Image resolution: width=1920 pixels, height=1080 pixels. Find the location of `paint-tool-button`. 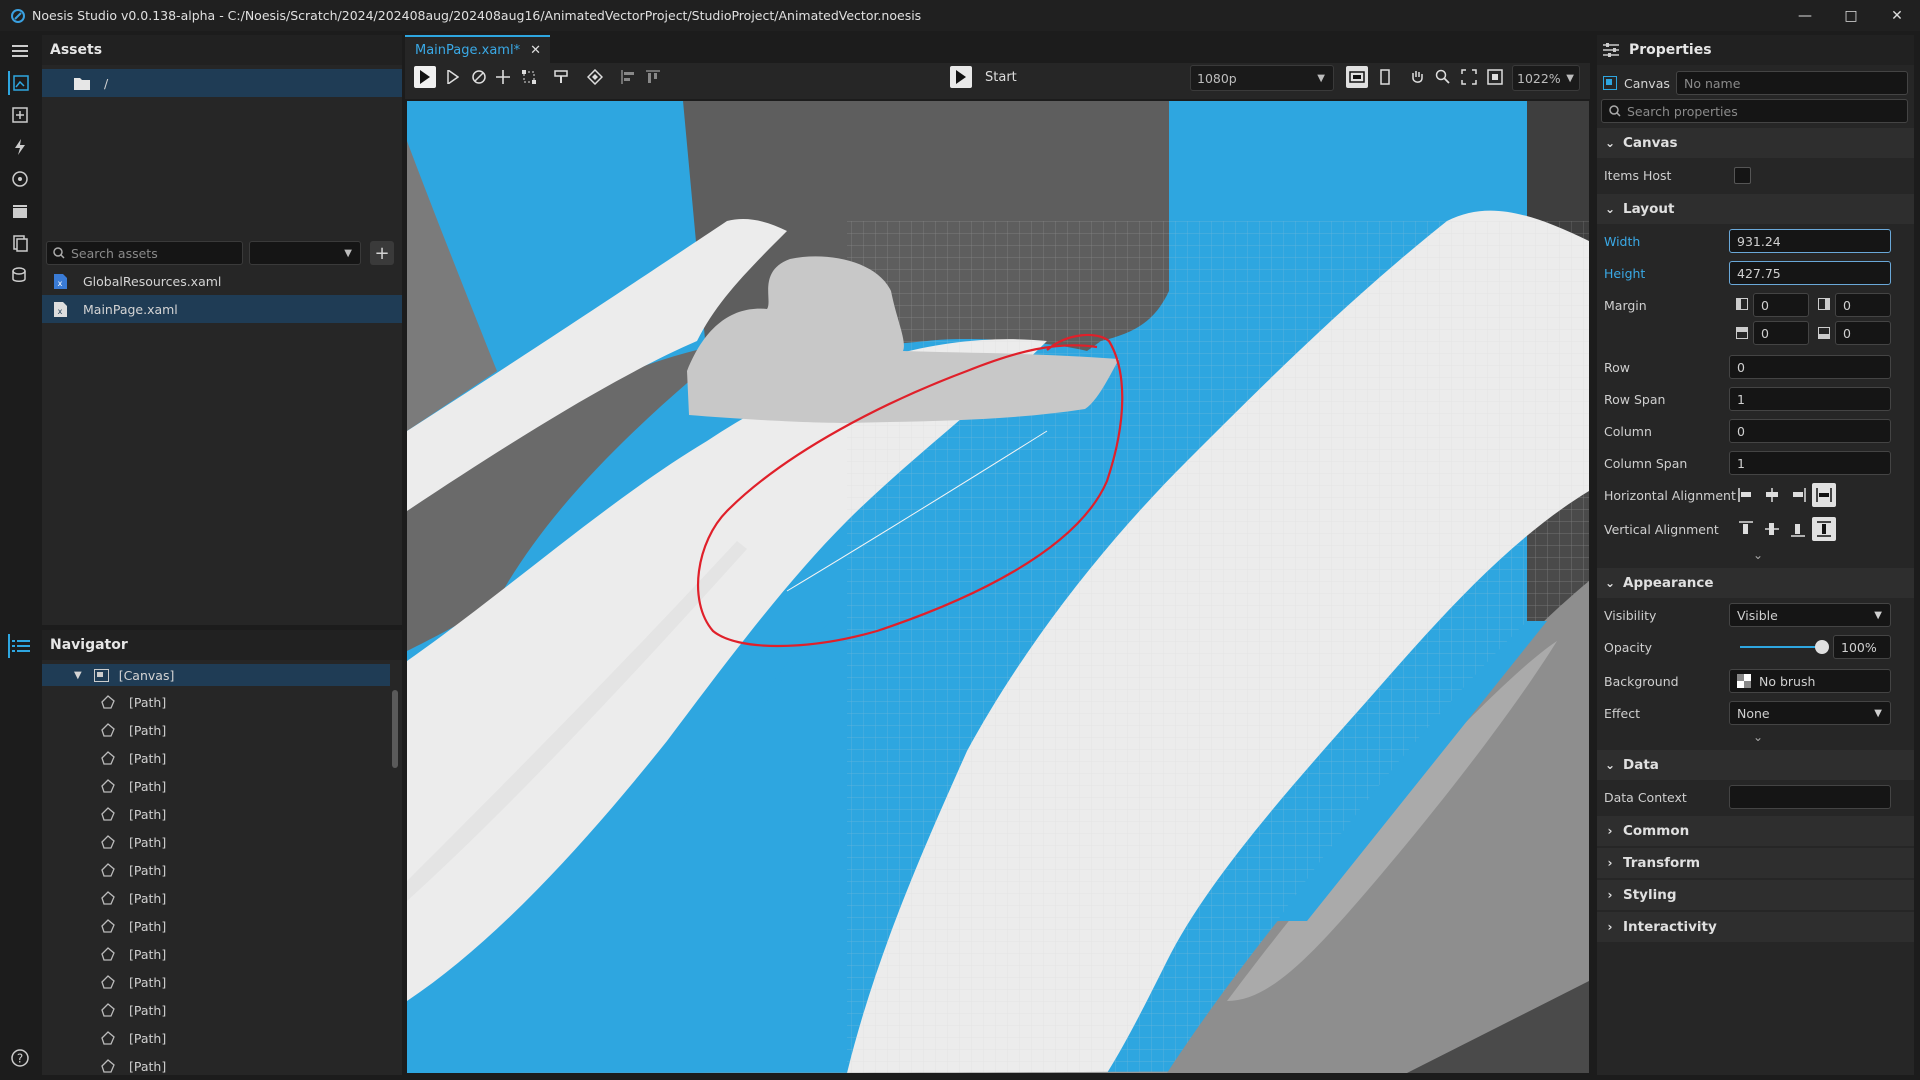

paint-tool-button is located at coordinates (562, 77).